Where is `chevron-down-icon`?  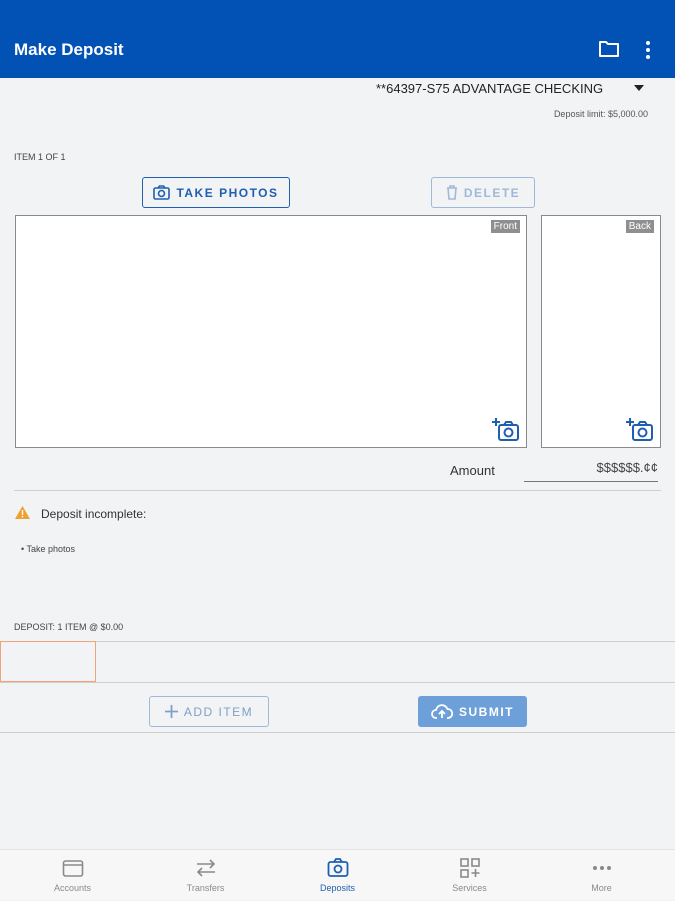
chevron-down-icon is located at coordinates (639, 88).